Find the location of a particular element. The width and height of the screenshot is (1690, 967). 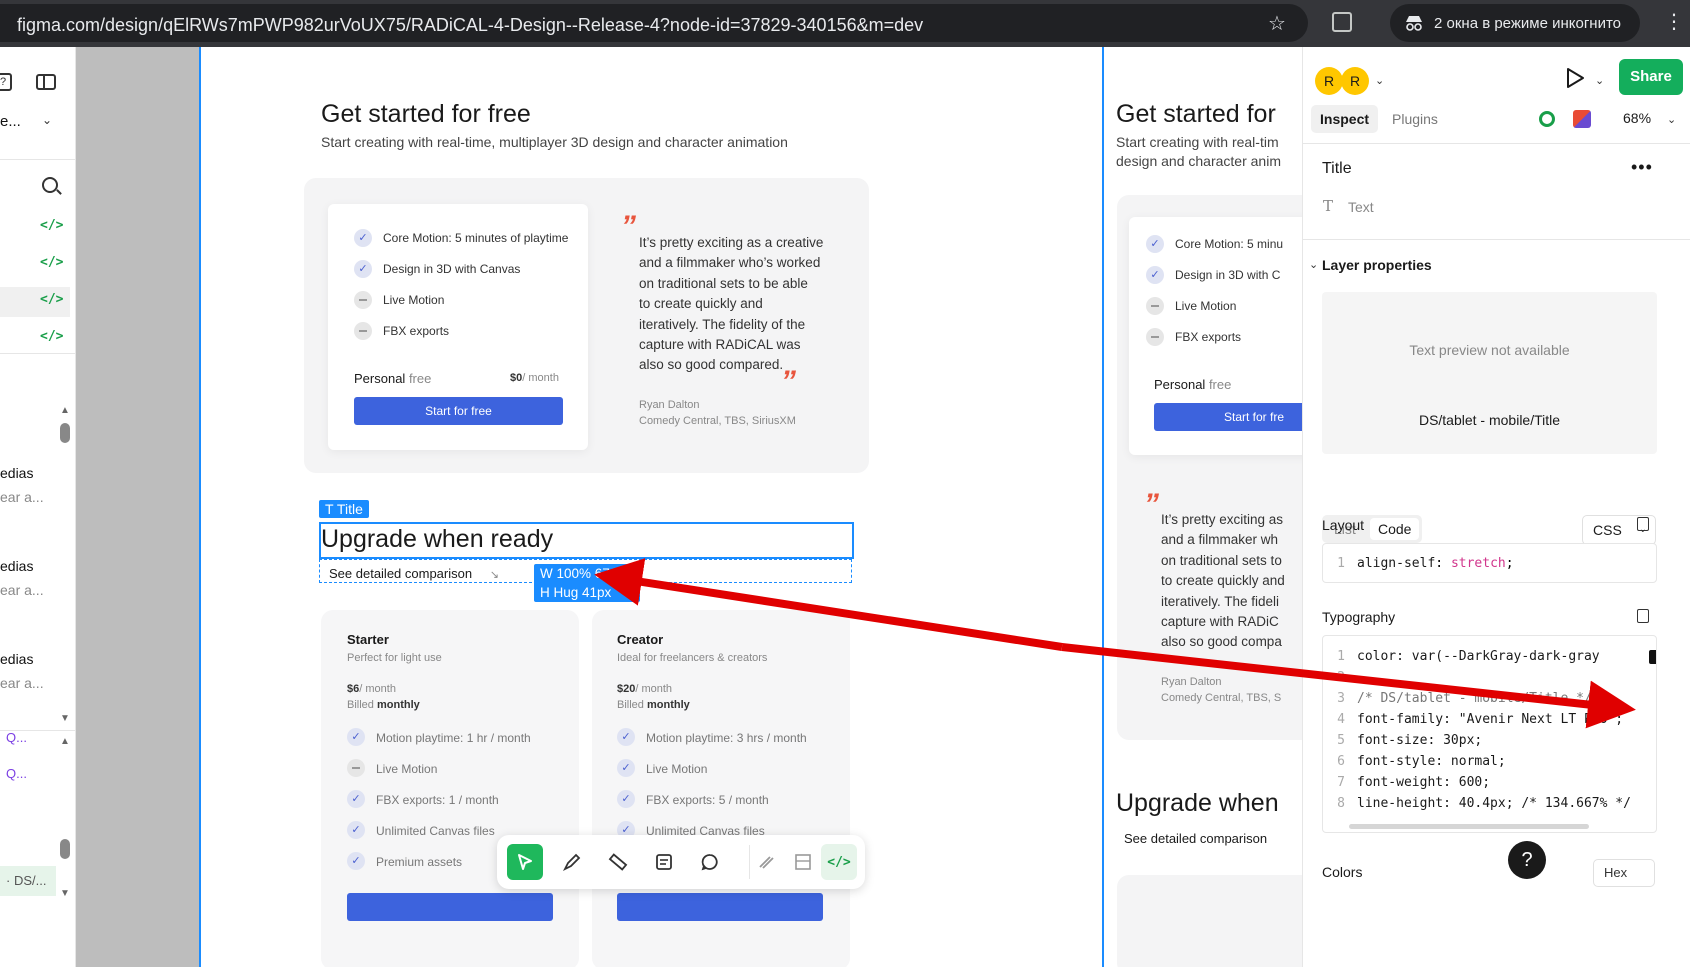

tab-inspect: Inspect is located at coordinates (1345, 119).